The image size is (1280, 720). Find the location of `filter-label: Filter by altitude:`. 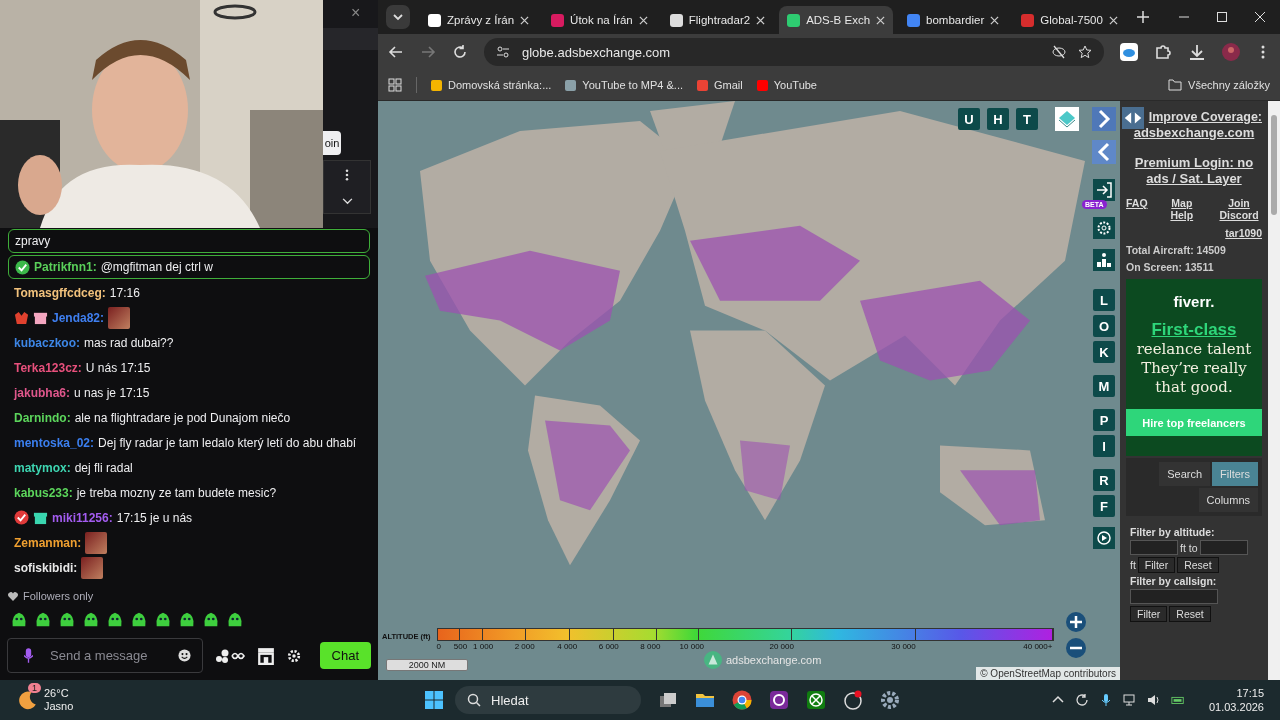

filter-label: Filter by altitude: is located at coordinates (1173, 532).